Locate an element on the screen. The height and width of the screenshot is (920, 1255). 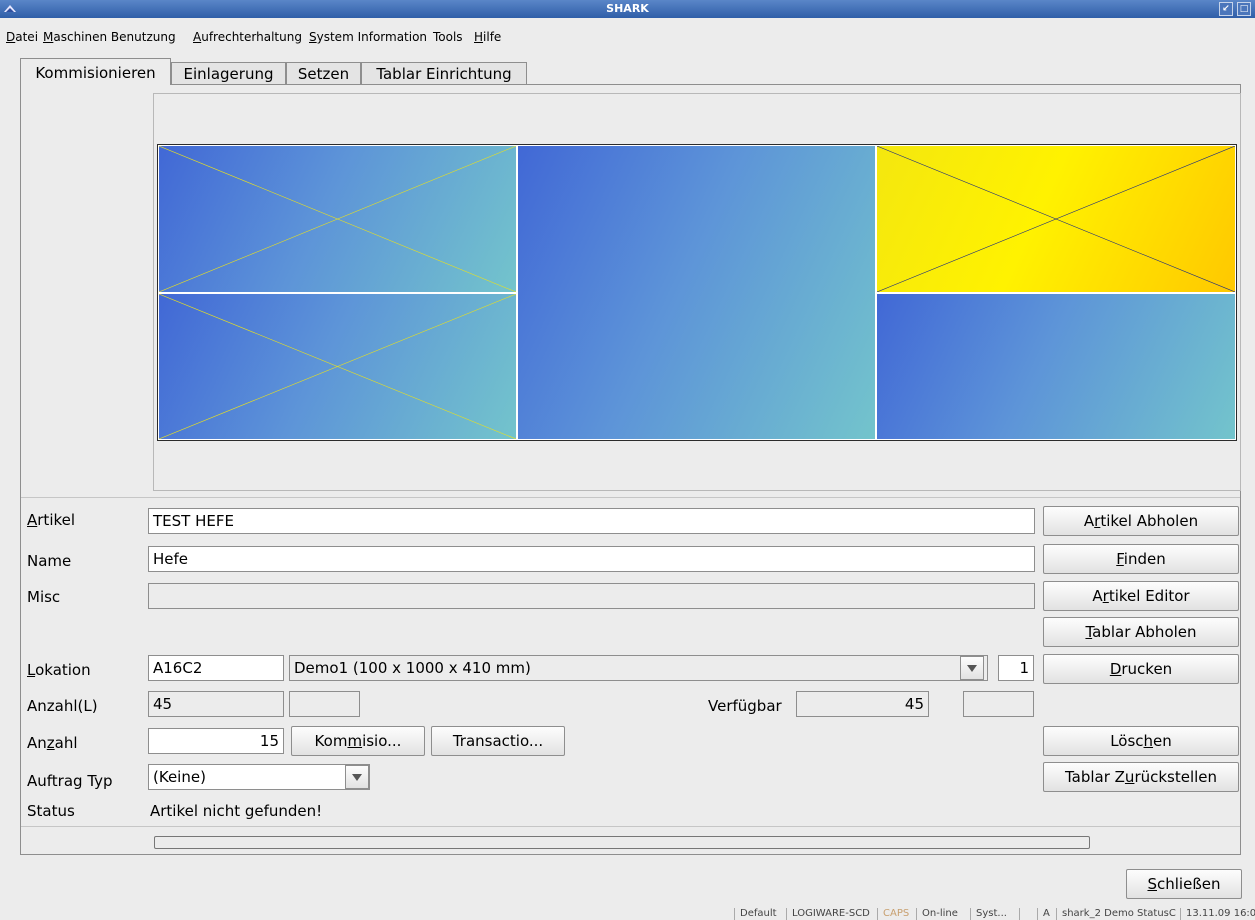
statusbar-profile: Default is located at coordinates (758, 914).